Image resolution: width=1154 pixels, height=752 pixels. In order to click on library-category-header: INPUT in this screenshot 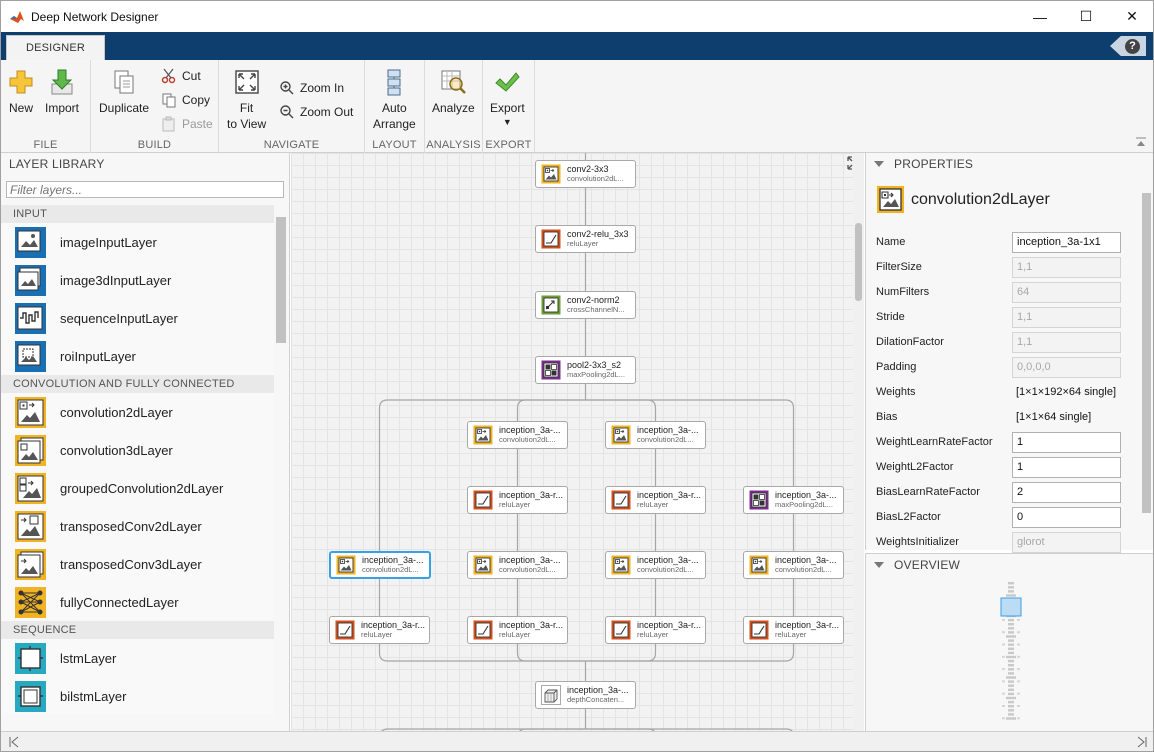, I will do `click(137, 214)`.